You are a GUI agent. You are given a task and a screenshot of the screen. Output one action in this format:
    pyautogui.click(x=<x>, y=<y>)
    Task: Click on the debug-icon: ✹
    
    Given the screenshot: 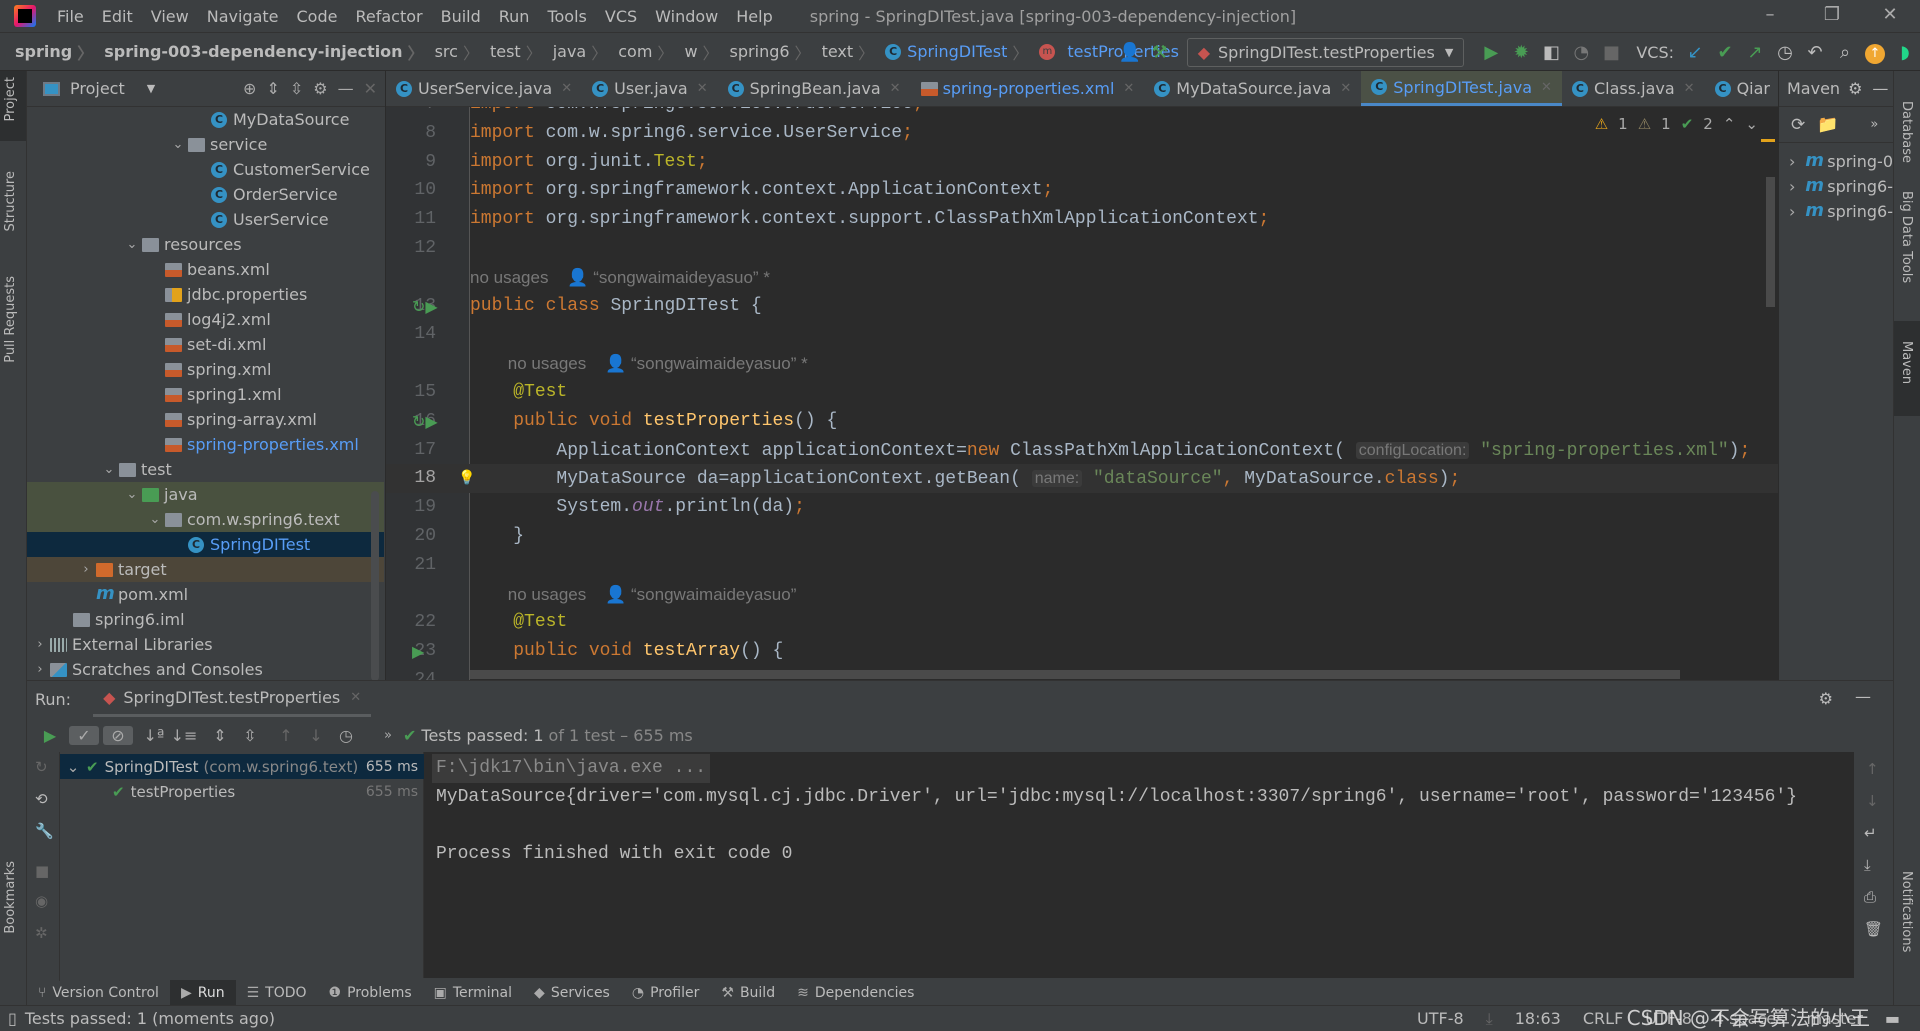 What is the action you would take?
    pyautogui.click(x=1521, y=52)
    